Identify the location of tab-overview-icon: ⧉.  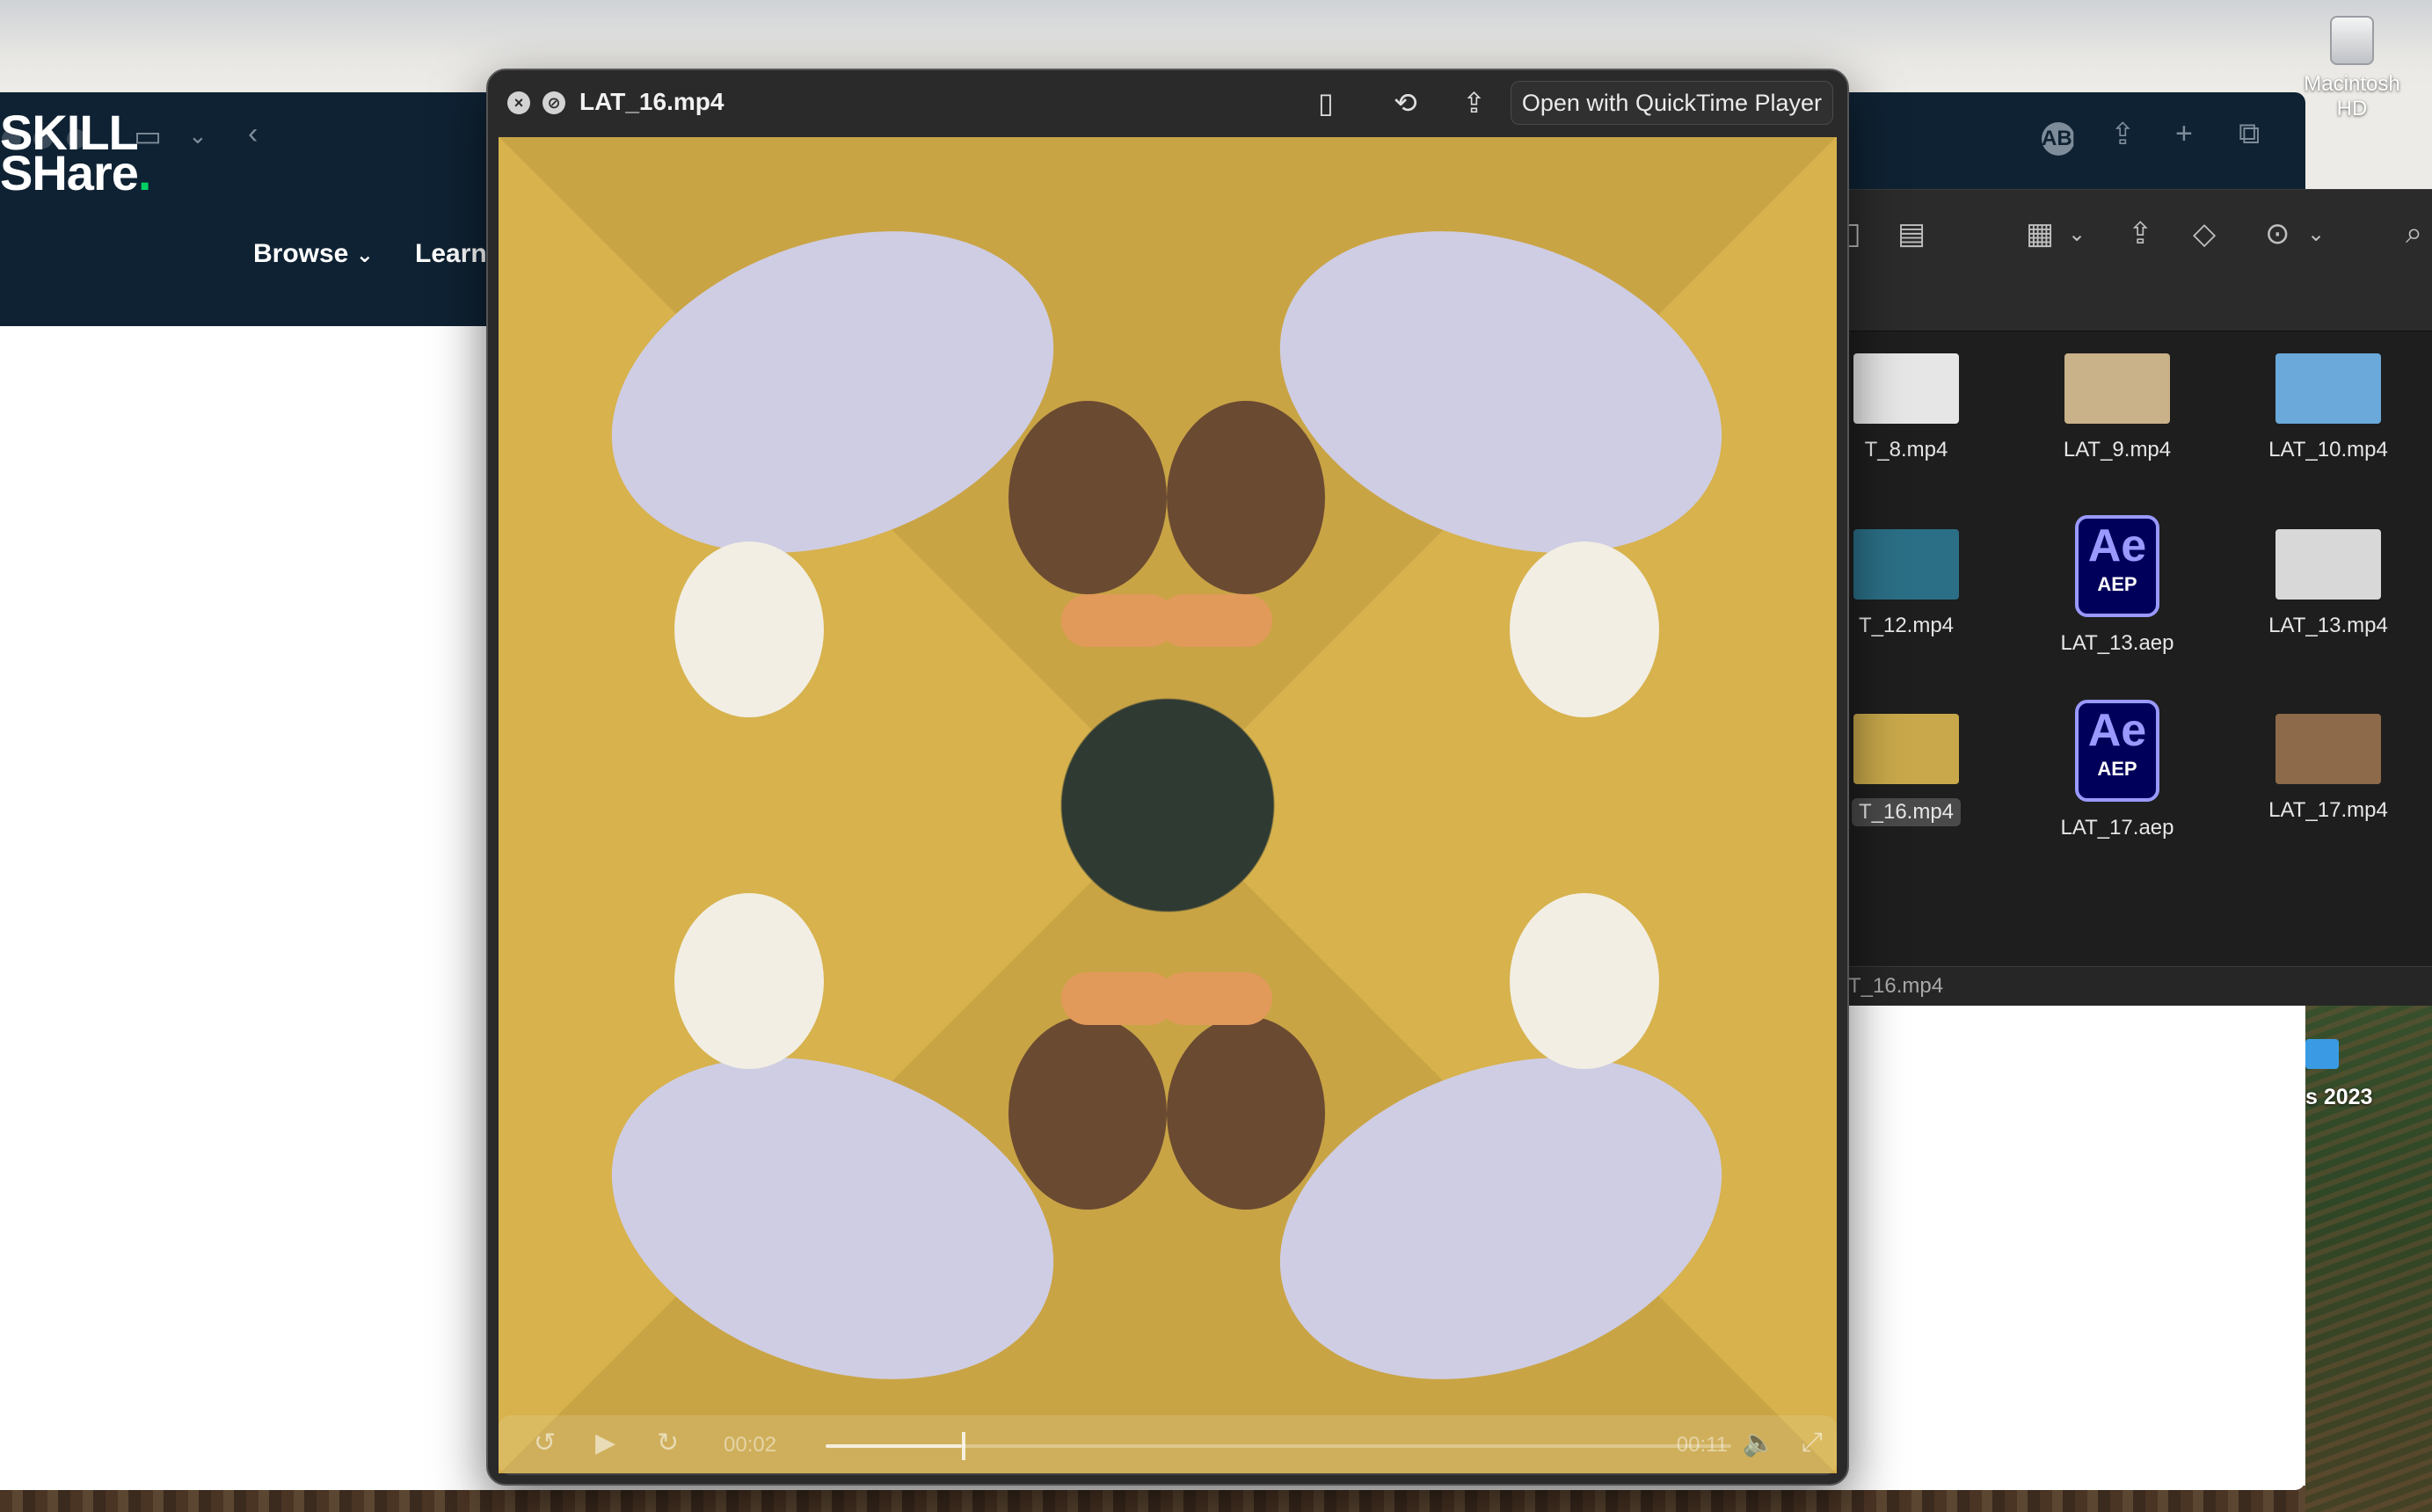
(2249, 134).